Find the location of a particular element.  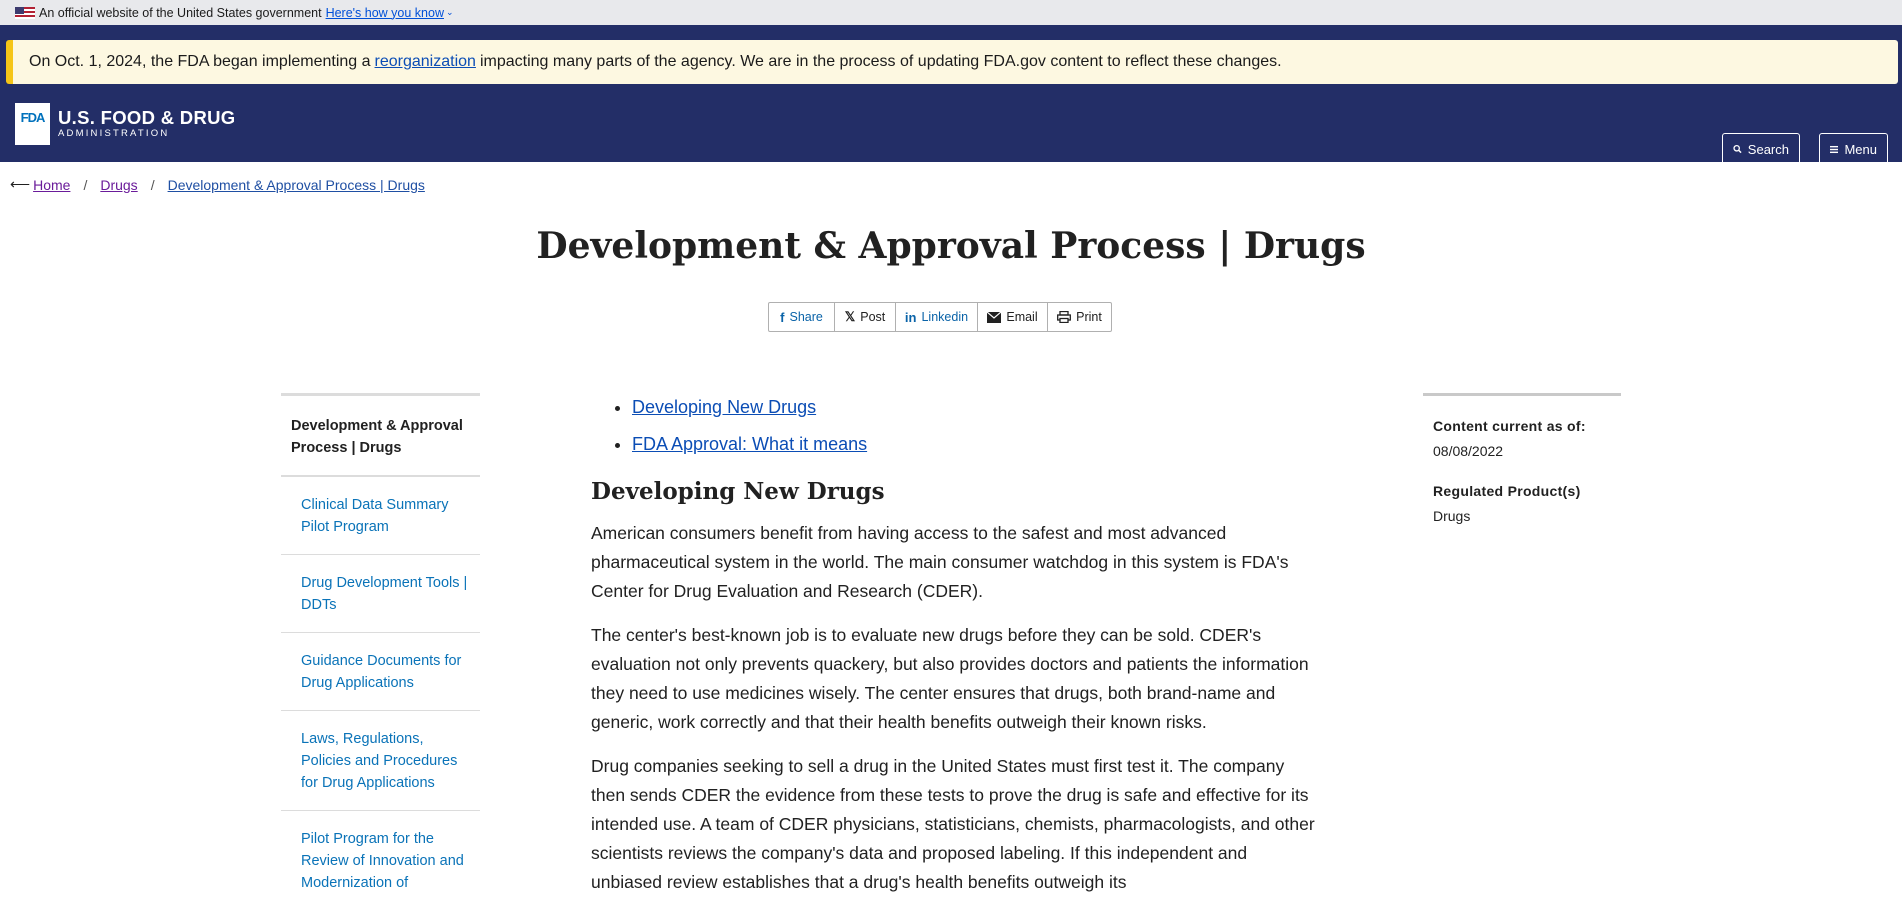

print-button: Print is located at coordinates (1079, 317).